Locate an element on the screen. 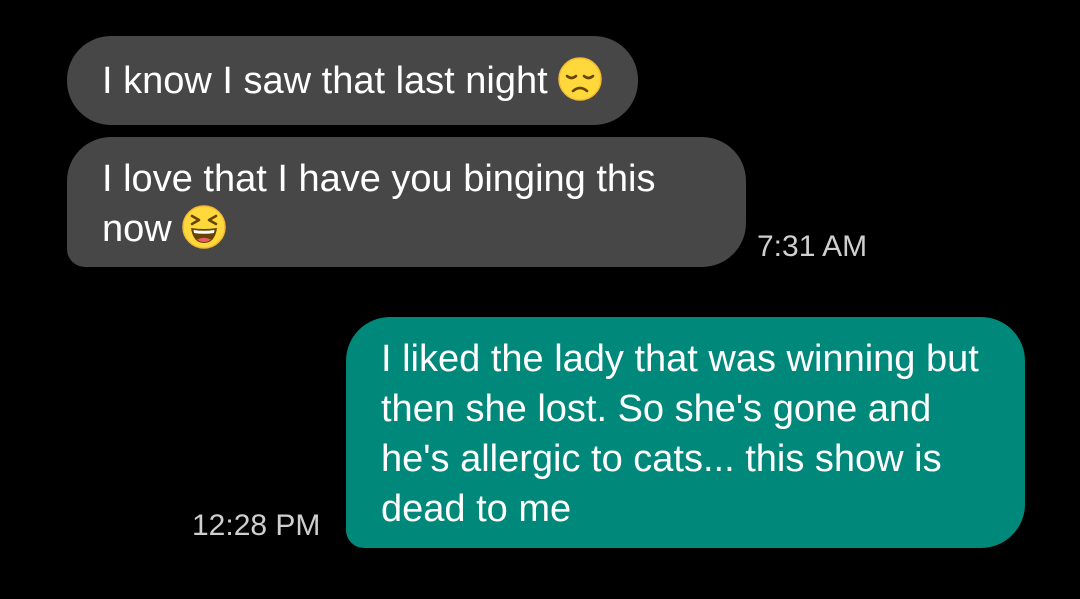  message-timestamp: 12:28 PM is located at coordinates (256, 525).